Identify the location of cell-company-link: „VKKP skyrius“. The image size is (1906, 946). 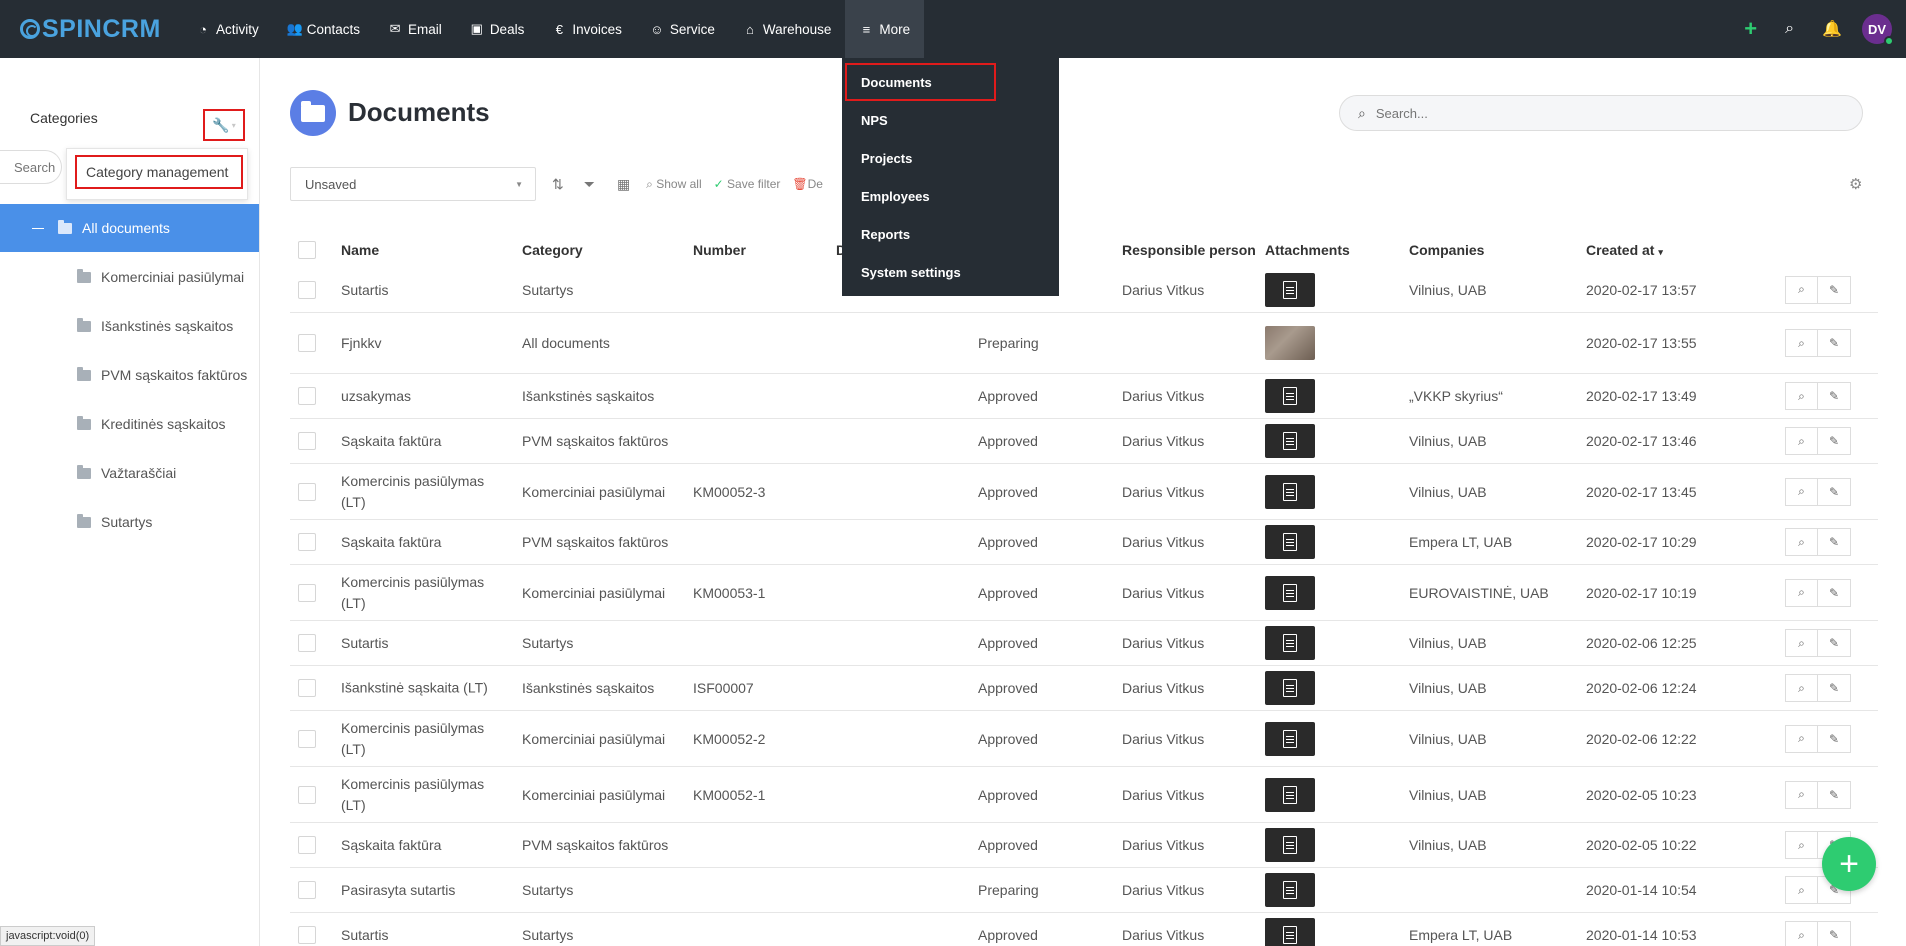
(1456, 396).